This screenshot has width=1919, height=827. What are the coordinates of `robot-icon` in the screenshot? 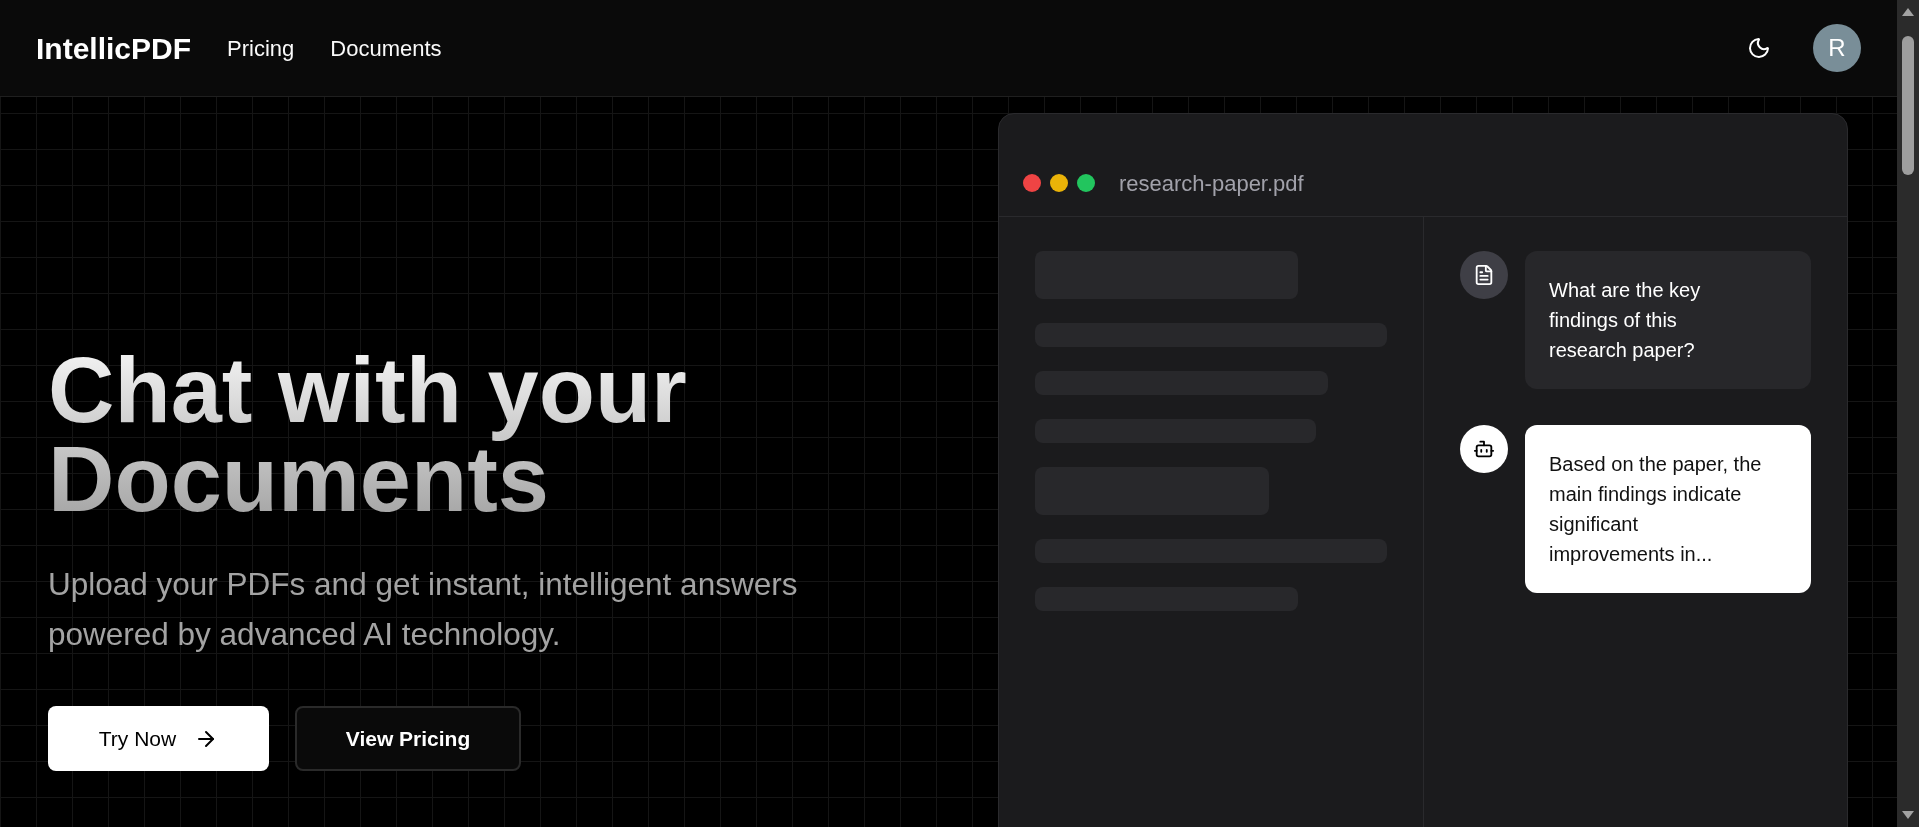 It's located at (1484, 449).